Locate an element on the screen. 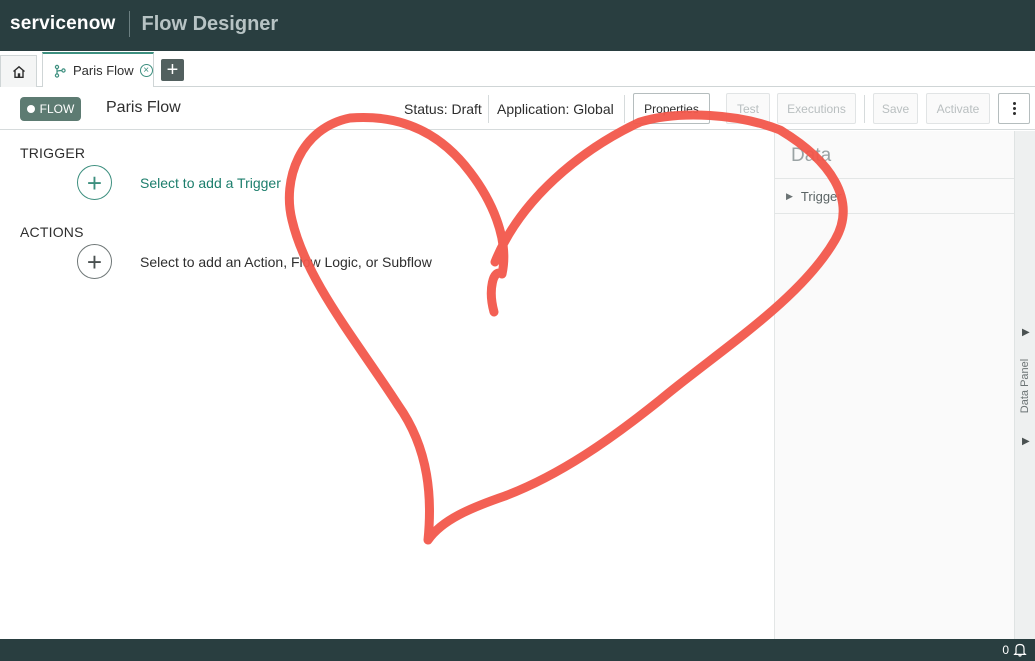 The width and height of the screenshot is (1035, 661). servicenow-logo: servicenow is located at coordinates (63, 24).